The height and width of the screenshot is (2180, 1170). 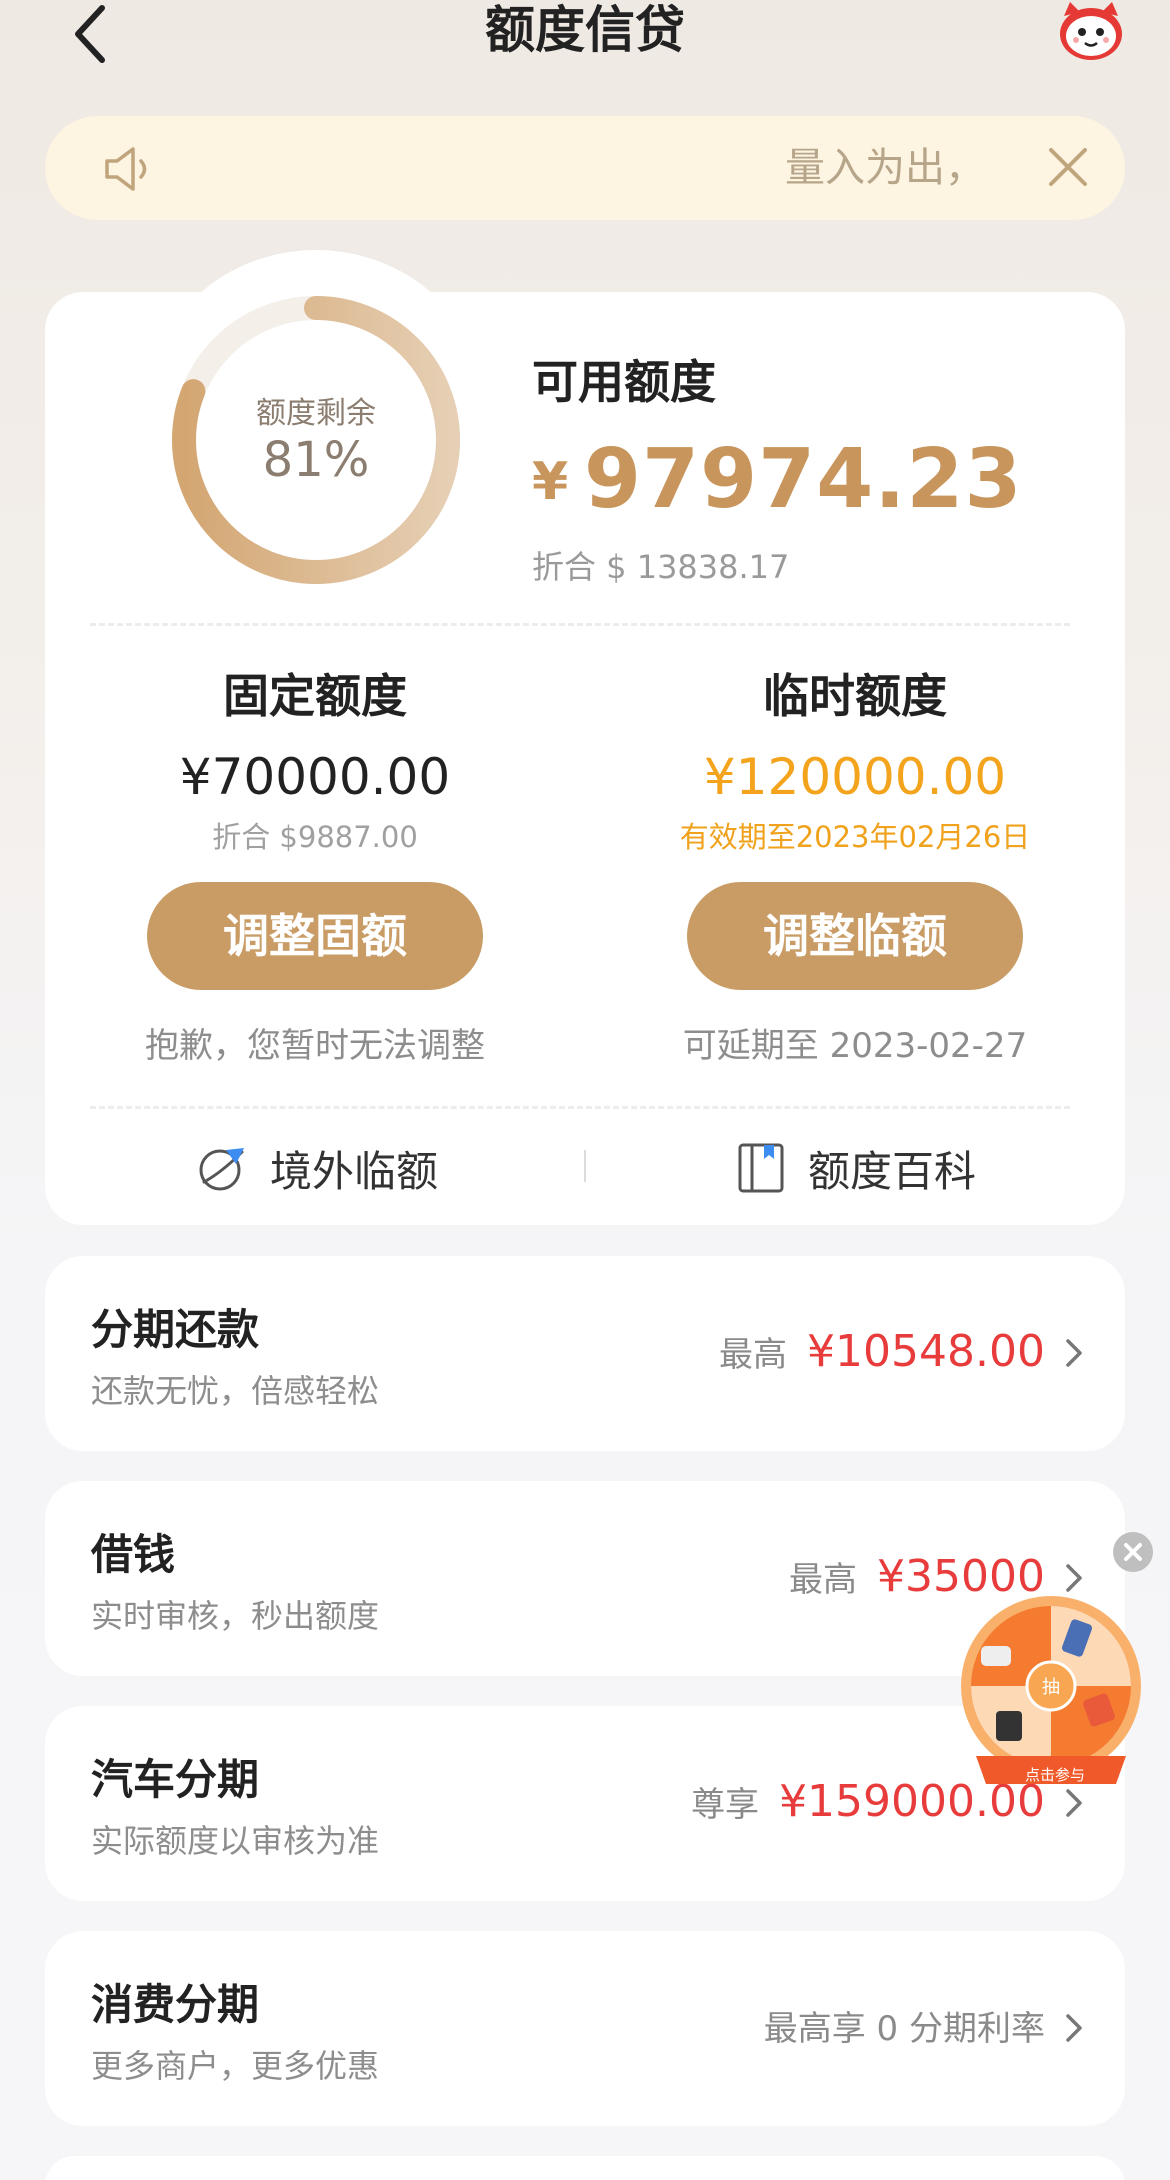 What do you see at coordinates (1055, 1774) in the screenshot?
I see `lottery-label: 点击参与` at bounding box center [1055, 1774].